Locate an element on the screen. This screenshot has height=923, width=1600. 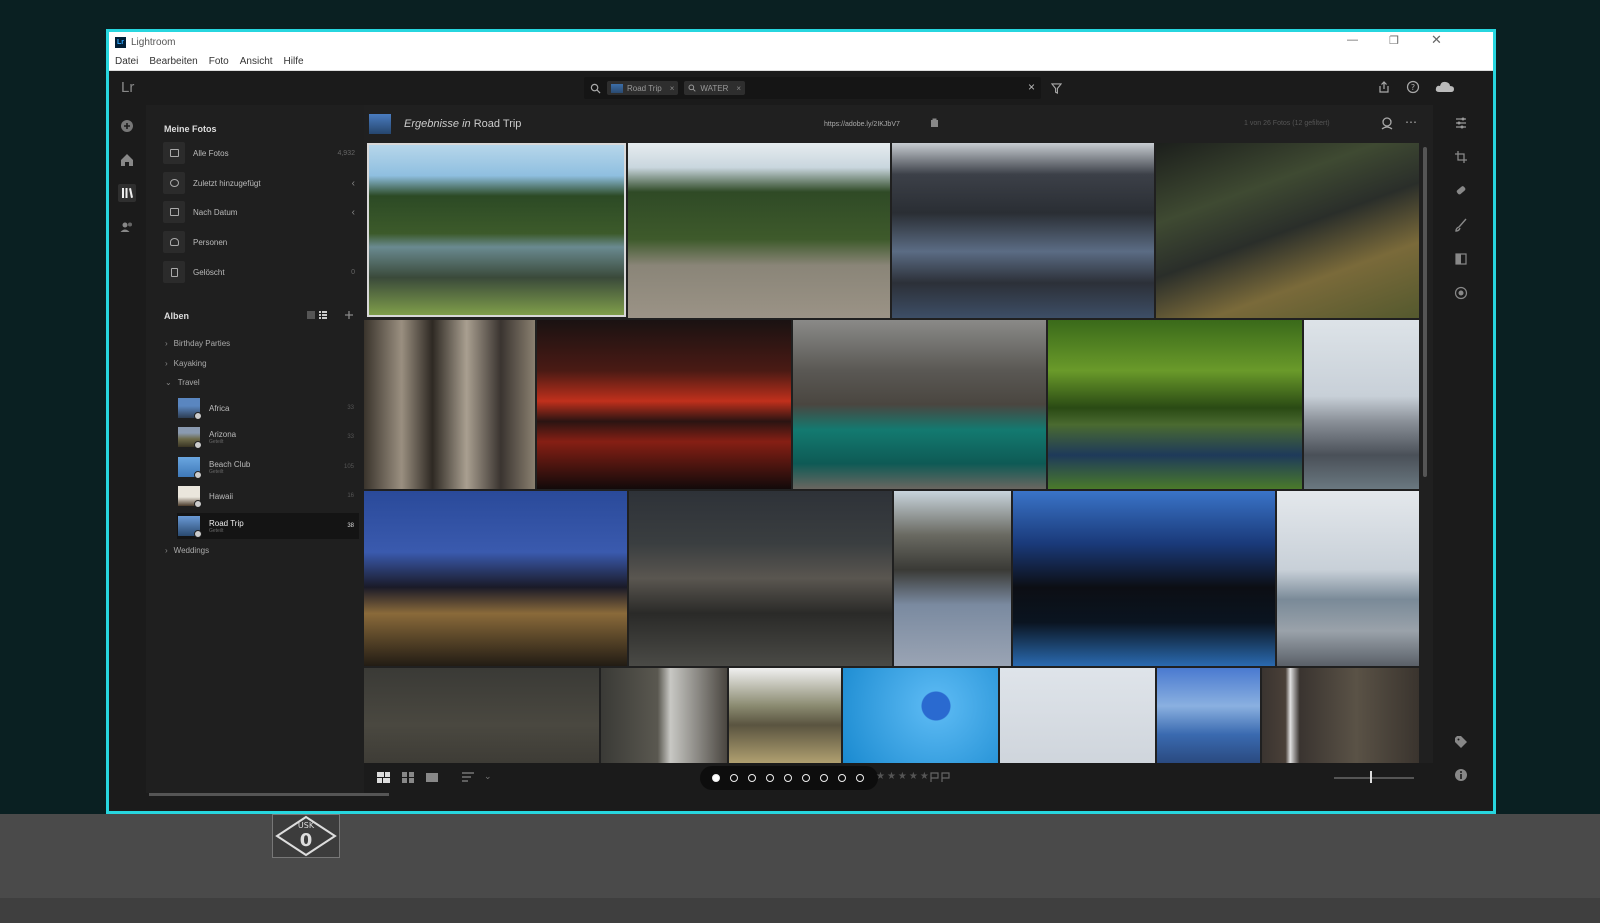
nav-recently-added: Zuletzt hinzugefügt ‹ is located at coordinates (261, 183).